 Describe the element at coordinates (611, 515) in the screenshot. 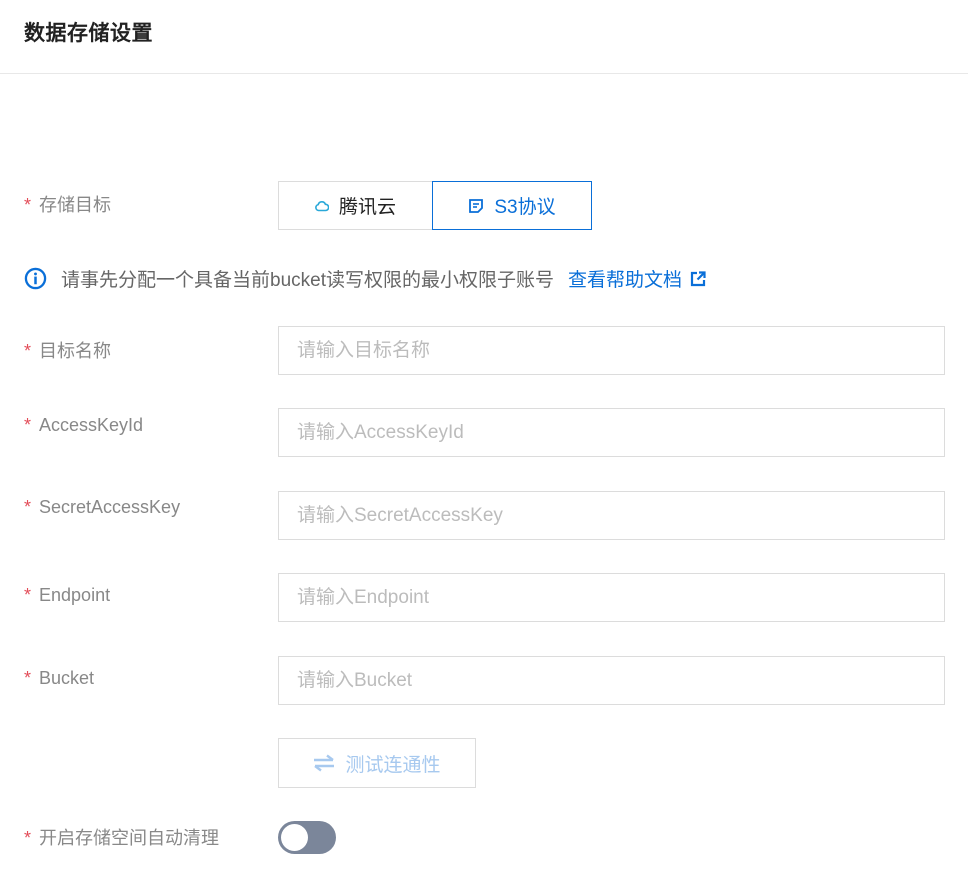

I see `secret-access-key-input` at that location.